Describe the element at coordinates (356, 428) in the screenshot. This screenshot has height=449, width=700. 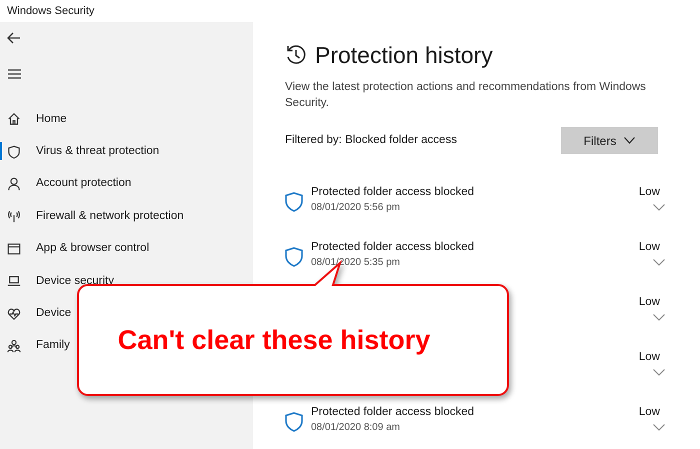
I see `history-item-date: 08/01/2020 8:09 am` at that location.